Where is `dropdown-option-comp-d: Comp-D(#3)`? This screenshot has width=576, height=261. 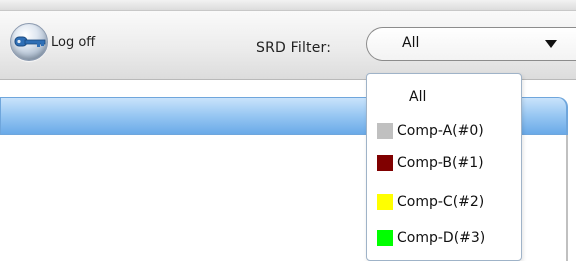
dropdown-option-comp-d: Comp-D(#3) is located at coordinates (444, 238).